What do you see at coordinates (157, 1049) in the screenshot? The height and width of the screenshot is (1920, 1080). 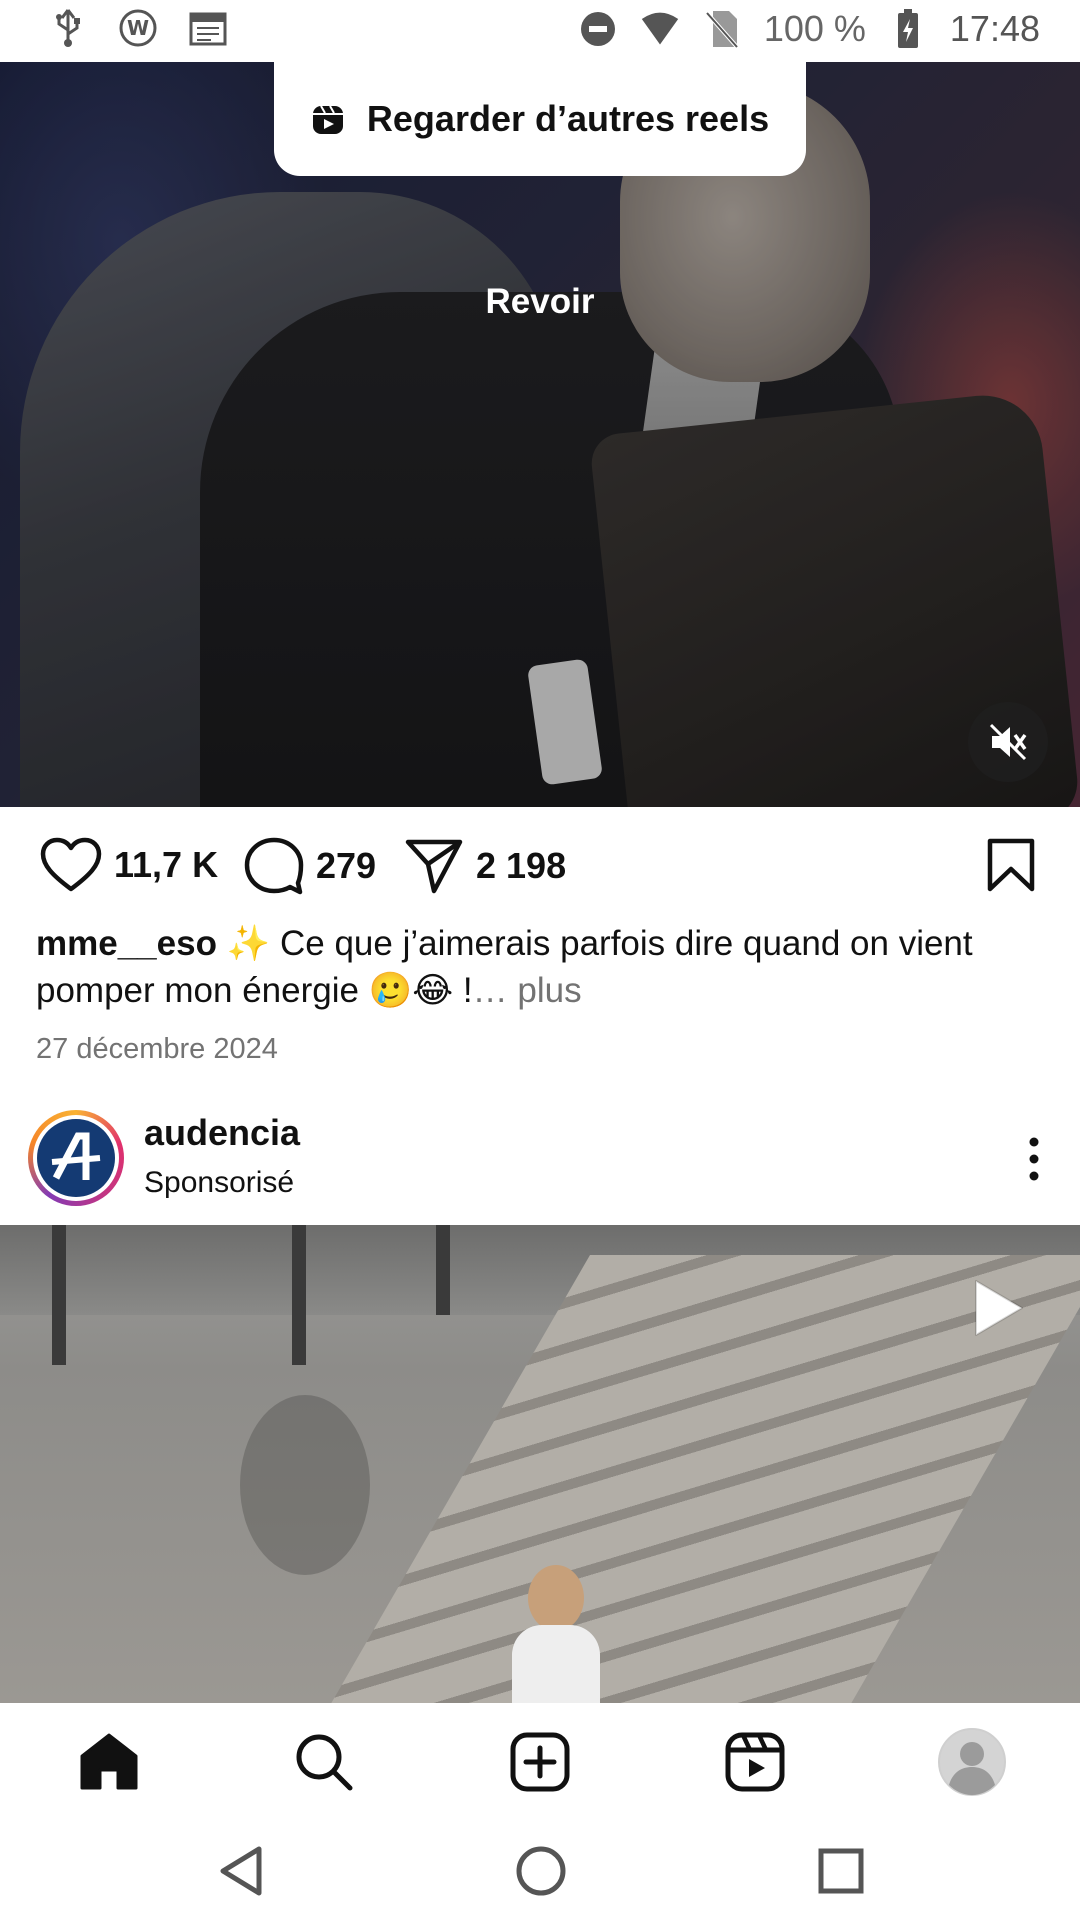 I see `post-date: 27 décembre 2024` at bounding box center [157, 1049].